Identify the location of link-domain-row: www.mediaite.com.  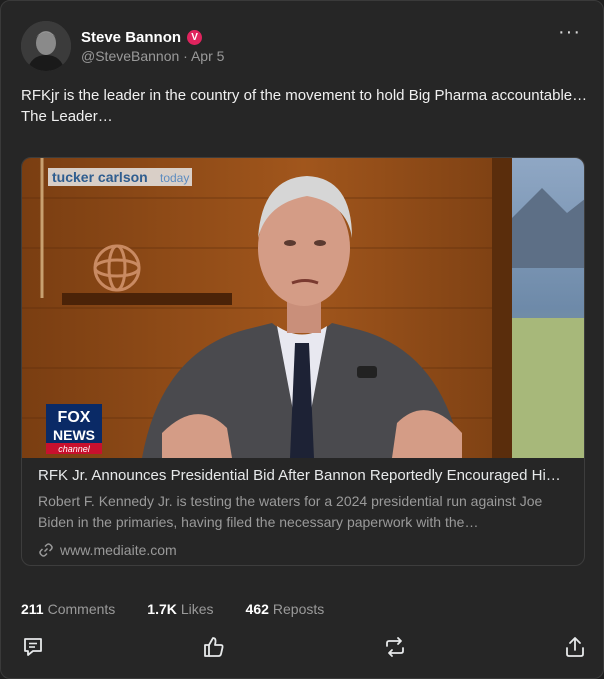
(304, 550).